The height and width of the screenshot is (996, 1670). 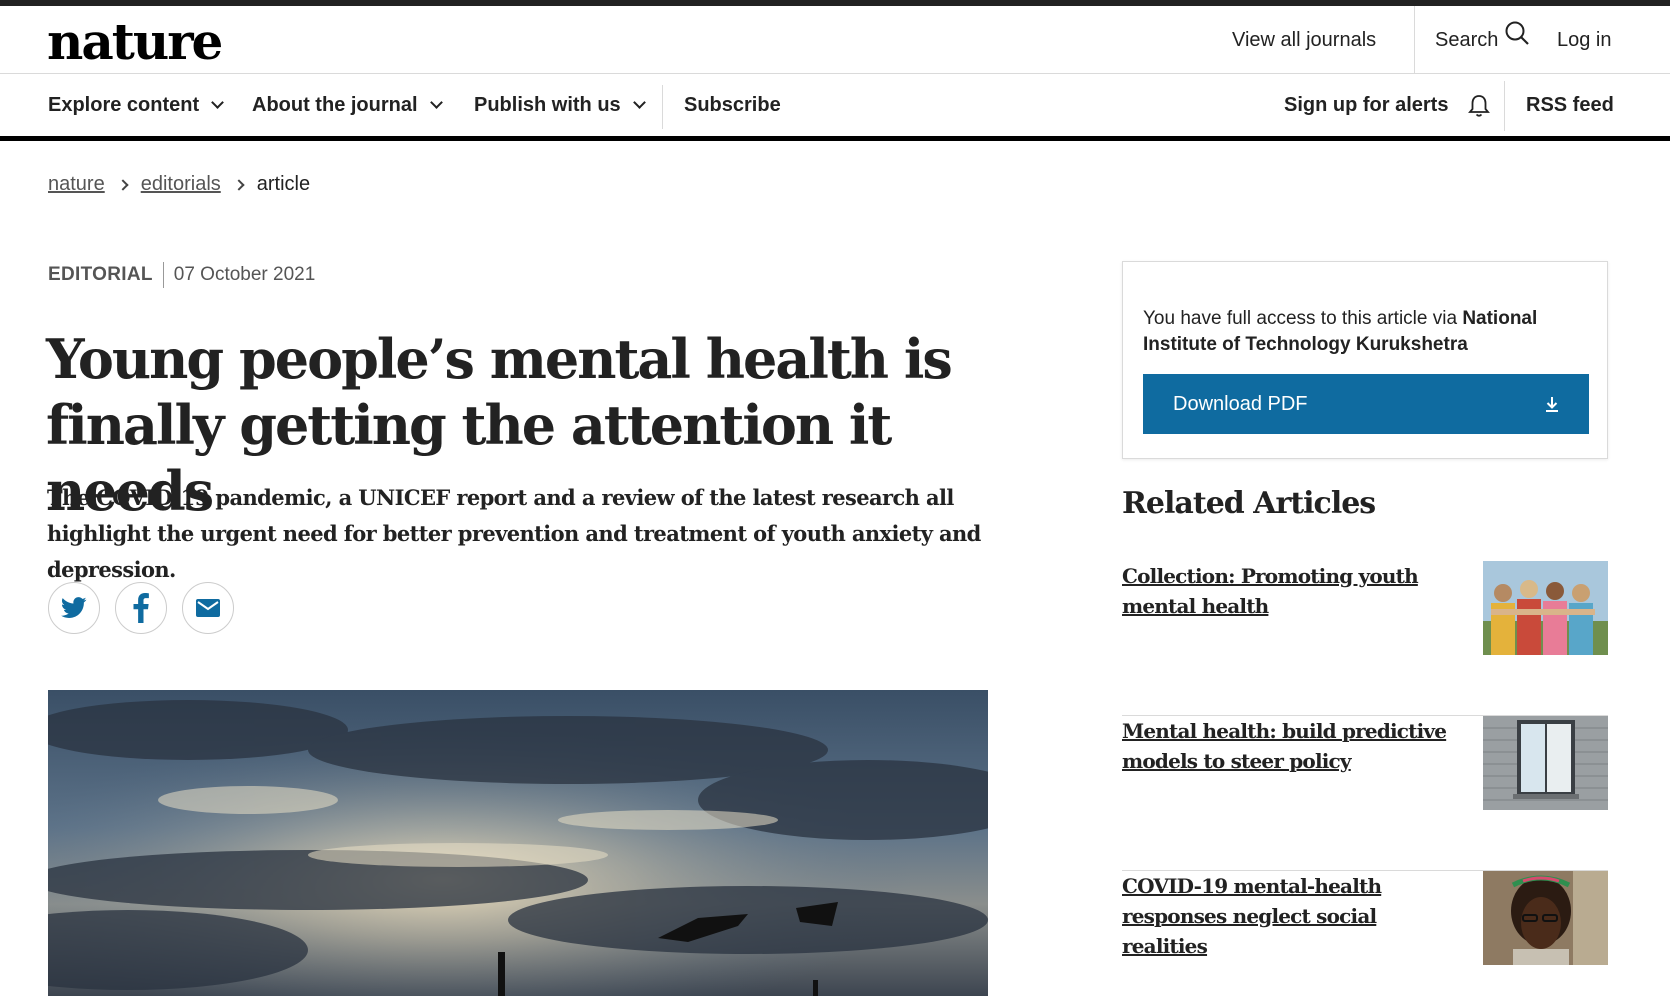 What do you see at coordinates (1570, 105) in the screenshot?
I see `rss-feed-link: RSS feed` at bounding box center [1570, 105].